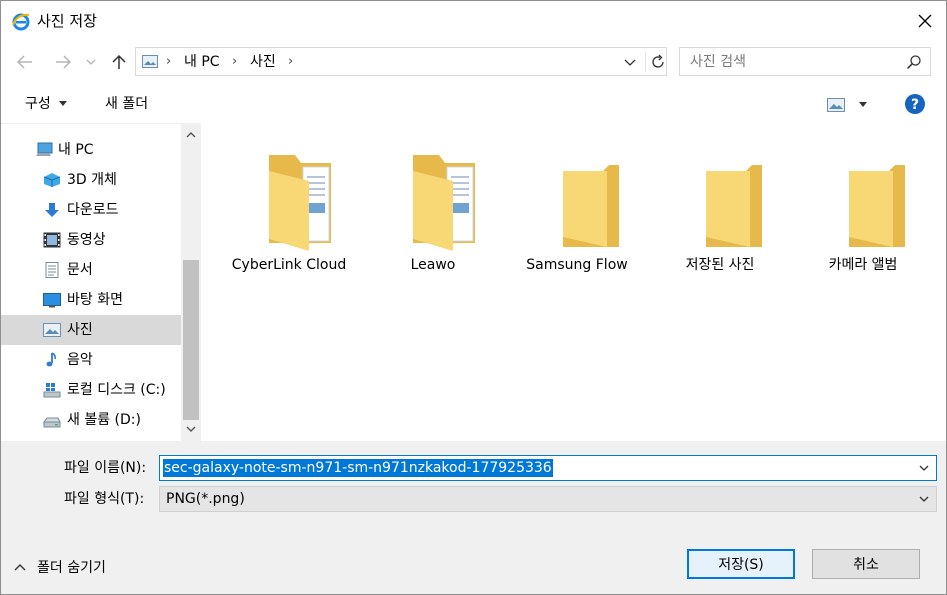 The width and height of the screenshot is (947, 595). I want to click on view-icon, so click(836, 105).